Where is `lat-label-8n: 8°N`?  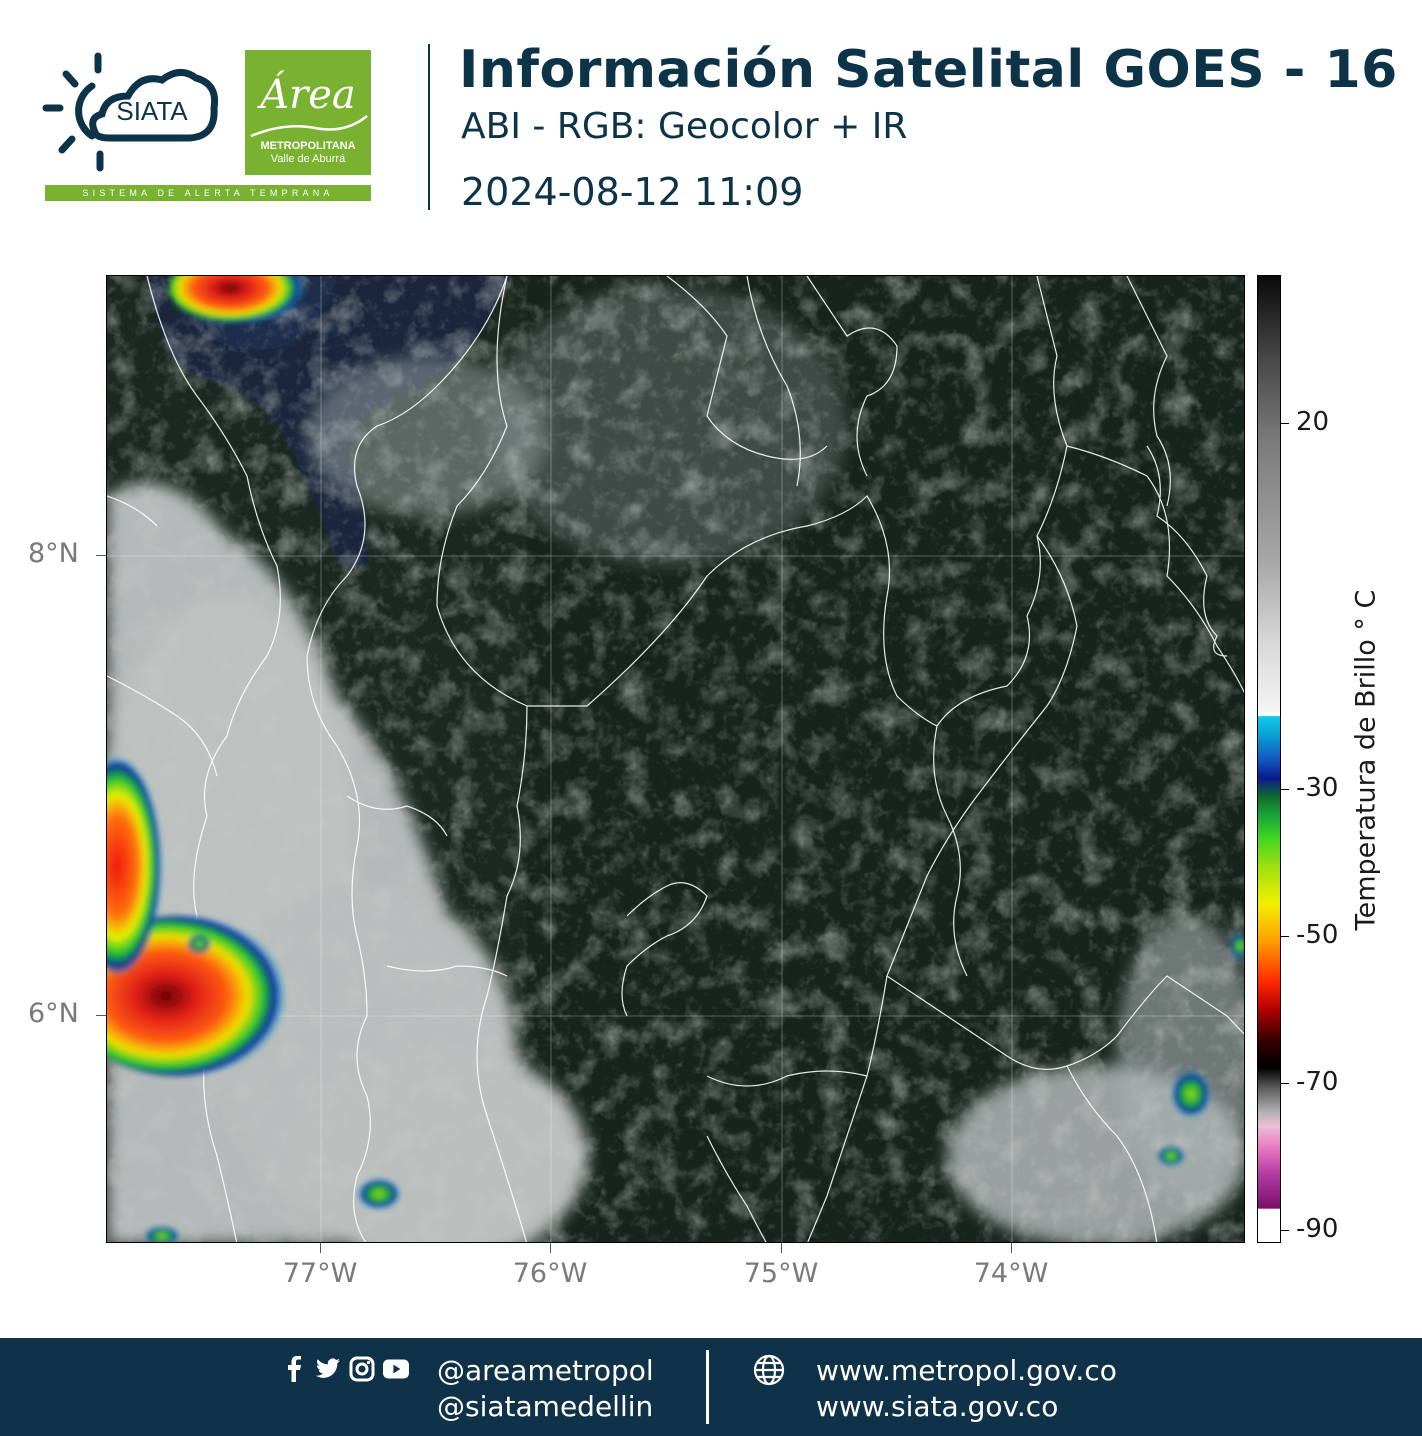 lat-label-8n: 8°N is located at coordinates (53, 553).